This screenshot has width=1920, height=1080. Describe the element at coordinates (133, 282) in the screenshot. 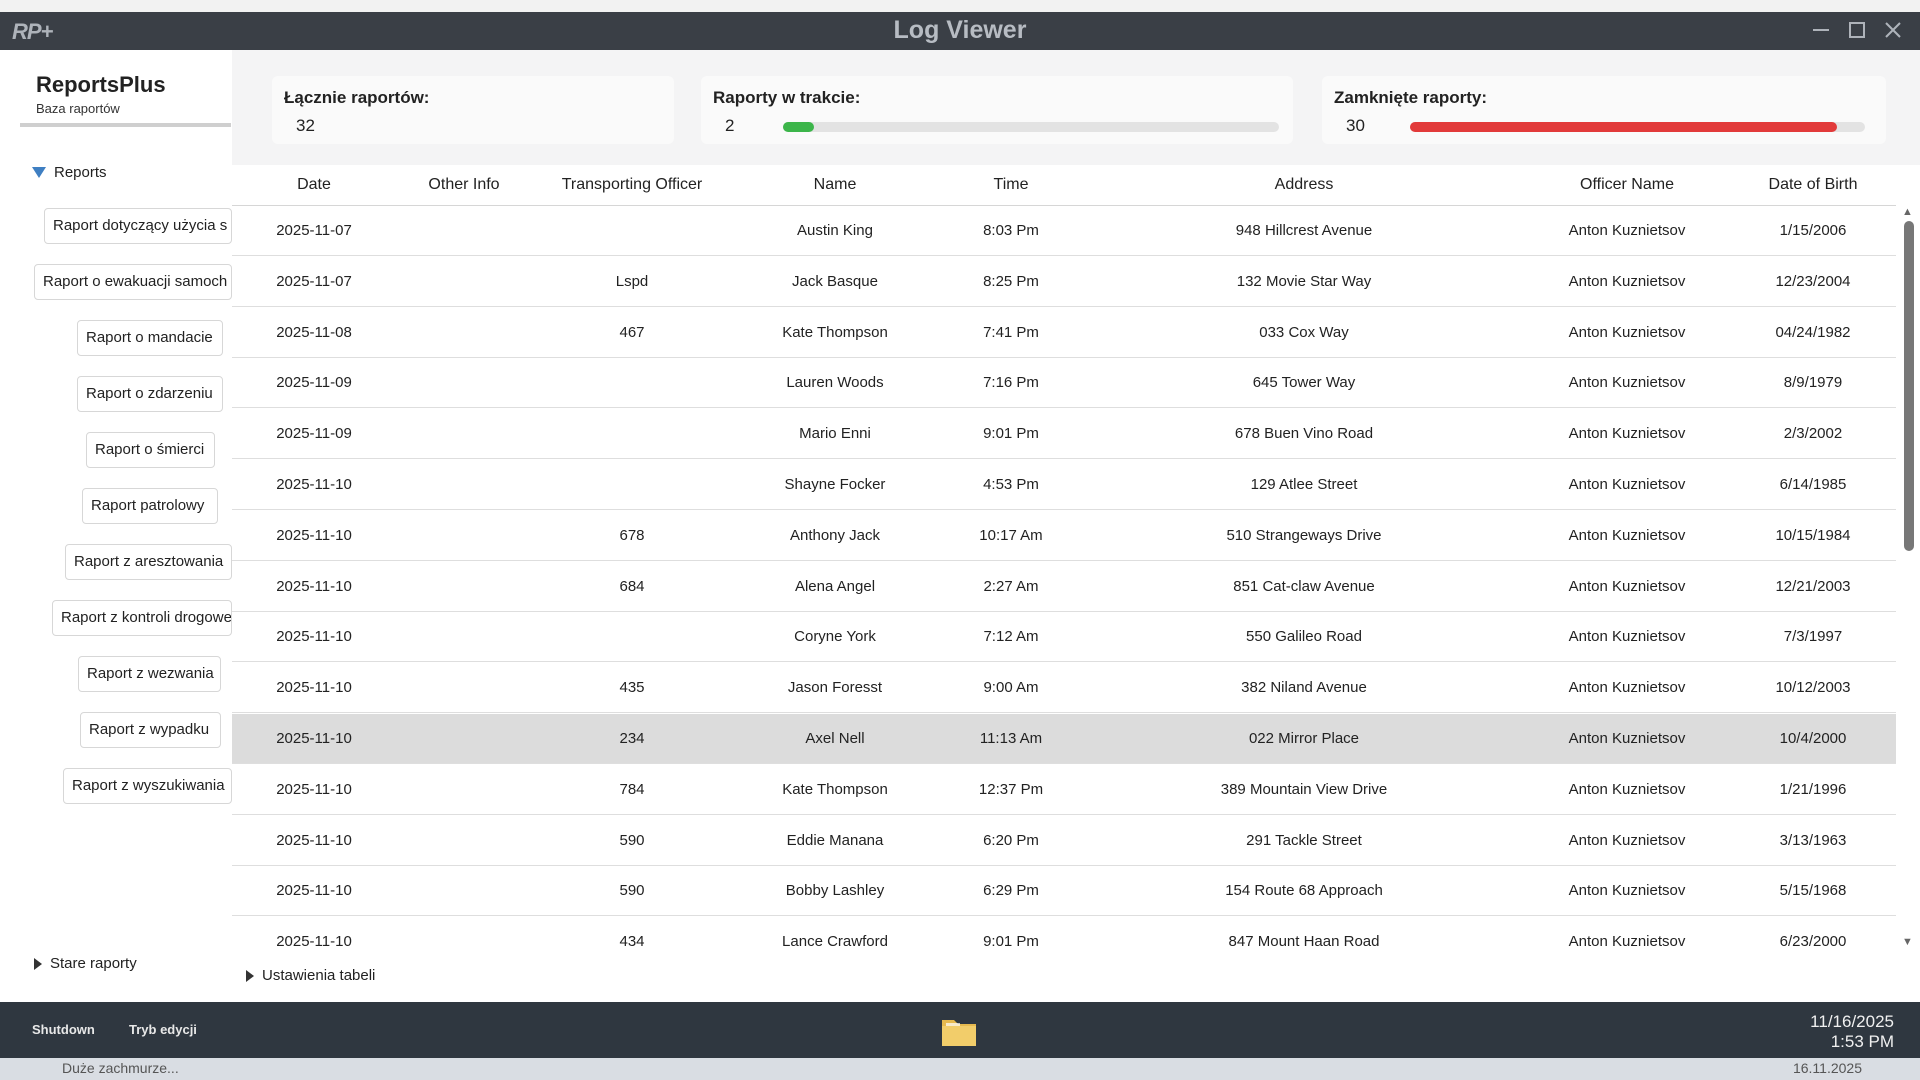

I see `sidebar-item-impound: Raport o ewakuacji samoch` at that location.